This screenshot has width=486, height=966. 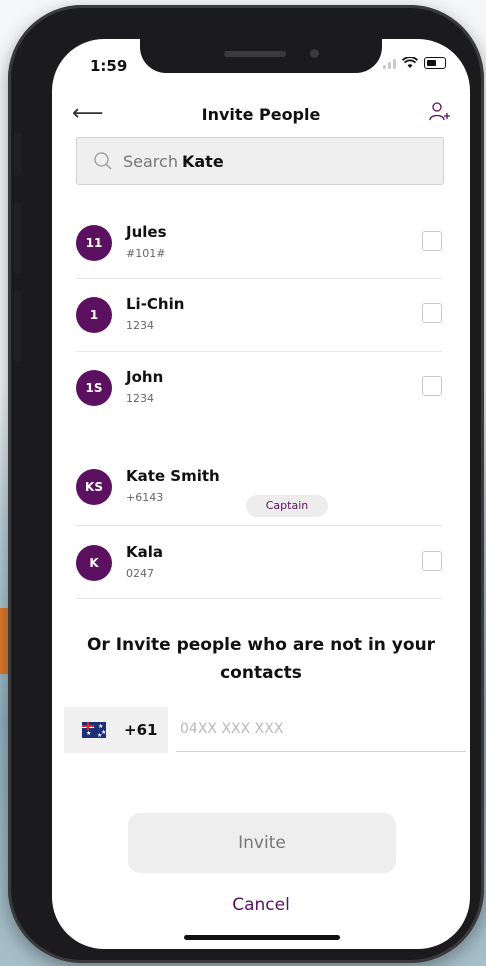 What do you see at coordinates (150, 161) in the screenshot?
I see `search-placeholder: Search` at bounding box center [150, 161].